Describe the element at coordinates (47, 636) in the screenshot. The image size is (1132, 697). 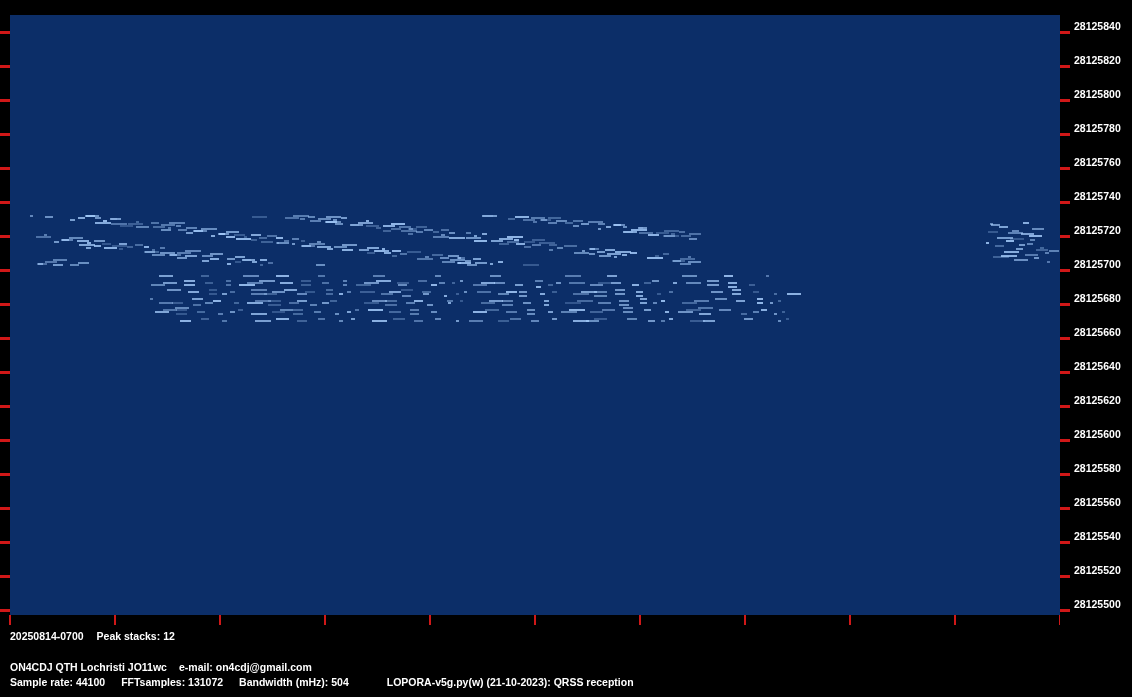
I see `footer-text: 20250814-0700` at that location.